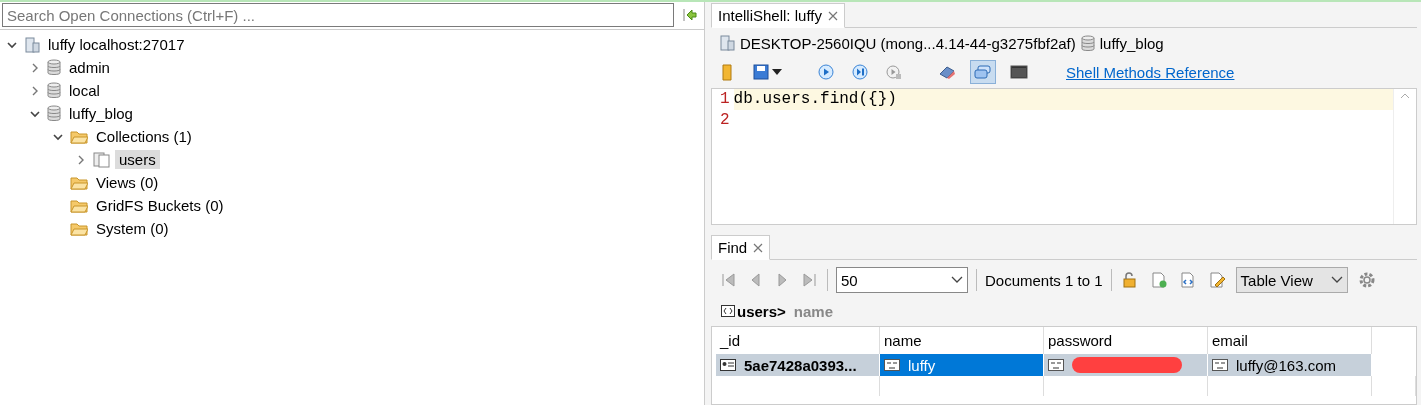  Describe the element at coordinates (902, 280) in the screenshot. I see `page-size-dropdown: 50` at that location.